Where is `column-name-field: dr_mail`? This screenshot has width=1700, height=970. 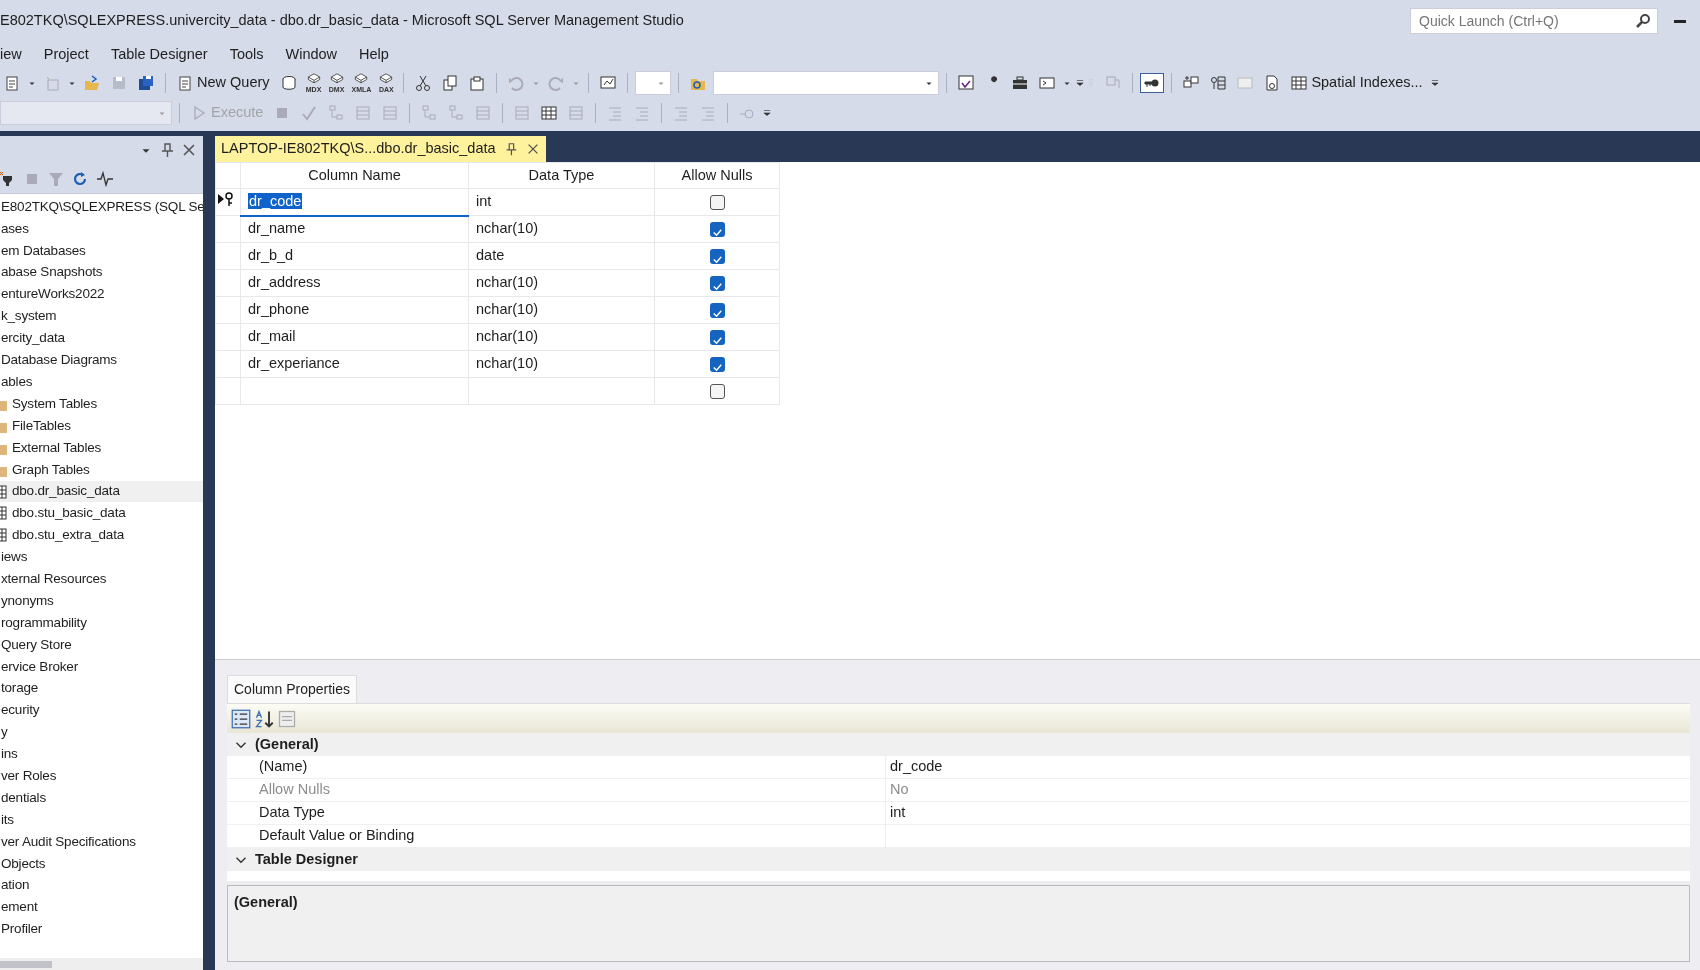
column-name-field: dr_mail is located at coordinates (272, 336).